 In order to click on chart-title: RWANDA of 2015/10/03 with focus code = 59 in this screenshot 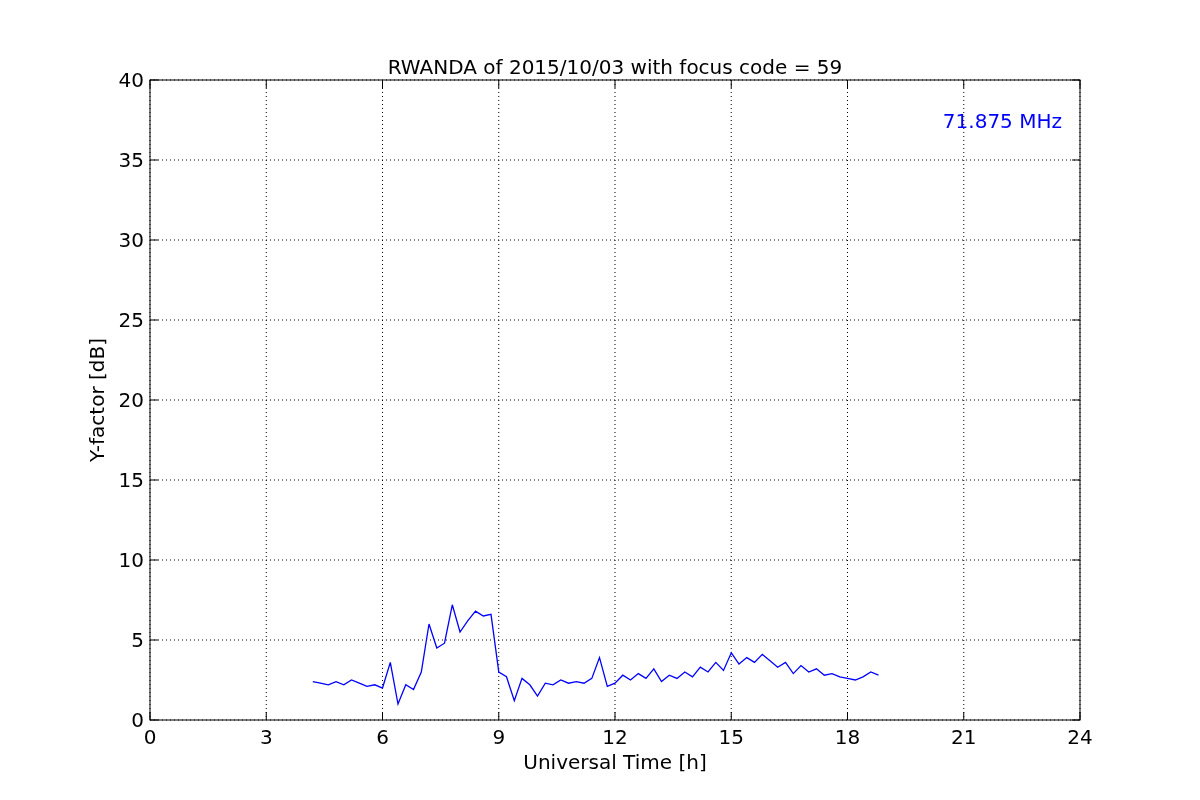, I will do `click(615, 67)`.